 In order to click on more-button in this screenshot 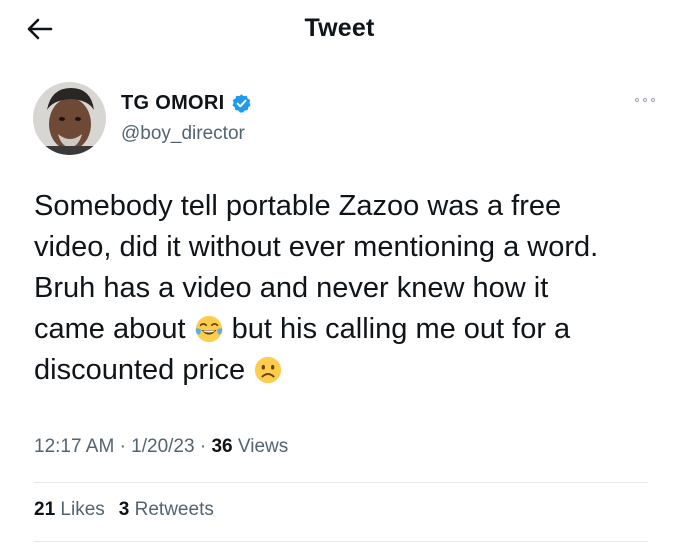, I will do `click(645, 100)`.